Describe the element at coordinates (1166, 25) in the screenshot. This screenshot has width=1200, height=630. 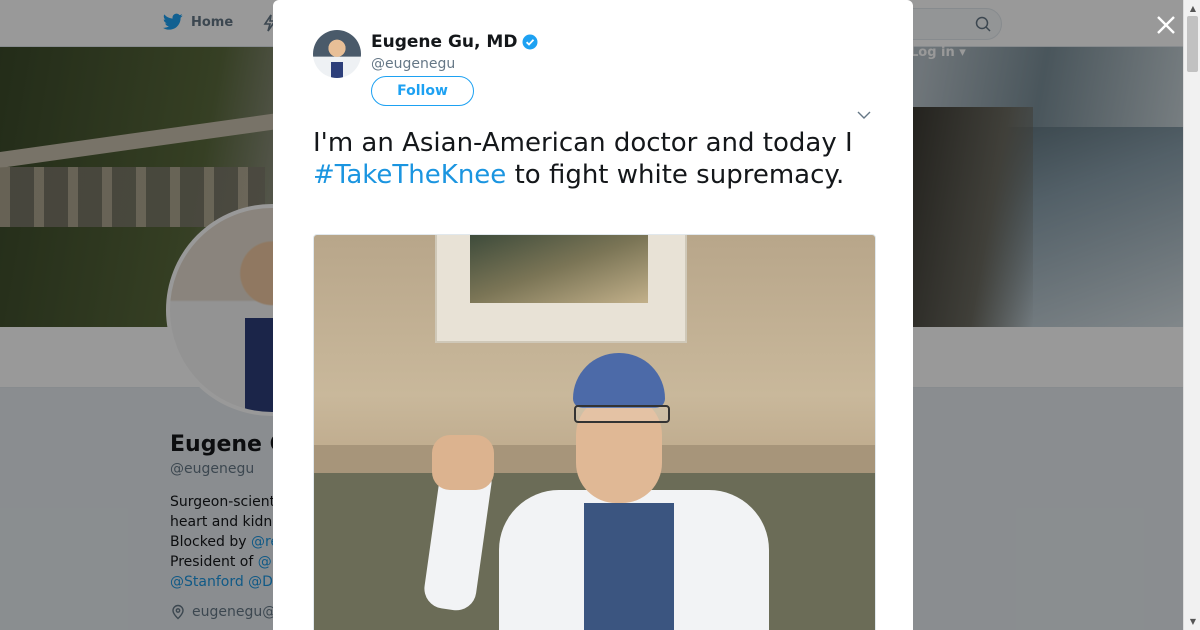
I see `close-icon` at that location.